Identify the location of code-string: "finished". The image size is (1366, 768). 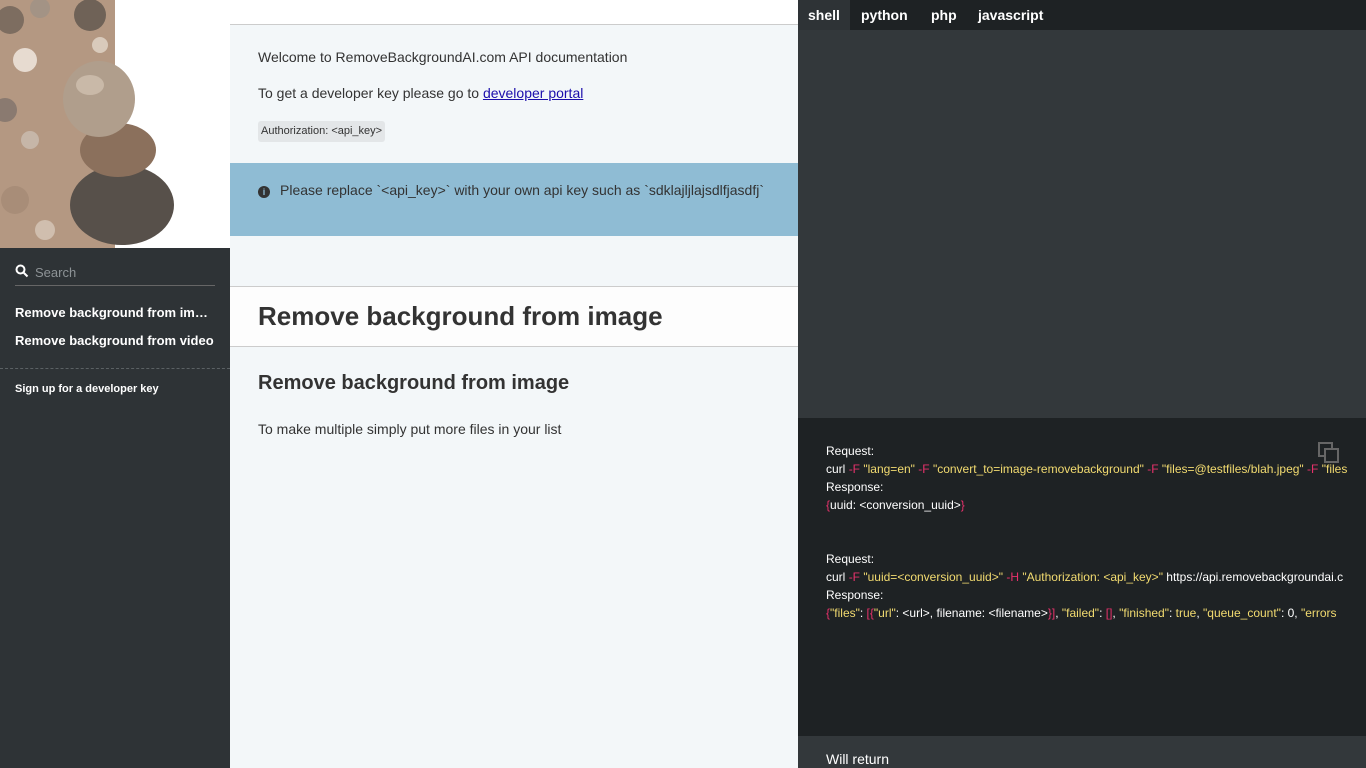
(1144, 613).